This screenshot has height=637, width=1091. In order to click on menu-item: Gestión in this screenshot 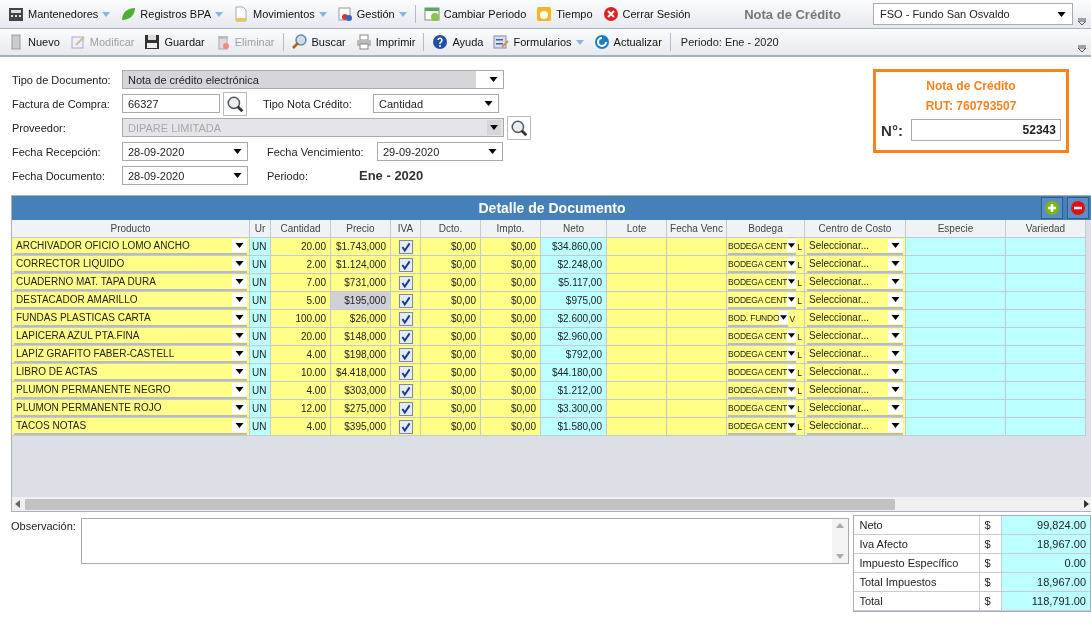, I will do `click(371, 14)`.